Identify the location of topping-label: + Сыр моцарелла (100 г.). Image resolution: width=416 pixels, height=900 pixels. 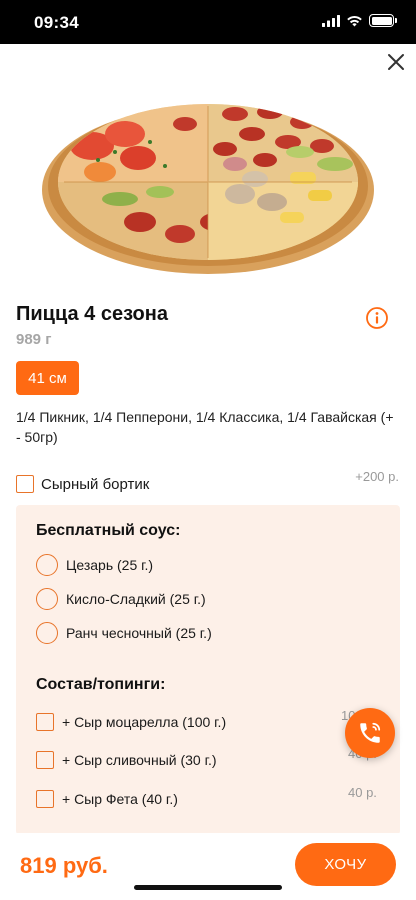
(144, 722).